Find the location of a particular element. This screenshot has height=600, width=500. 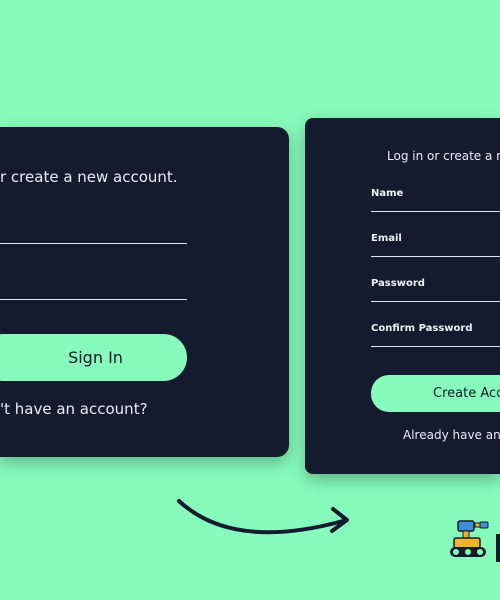

sign-in-subtitle: r create a new account. is located at coordinates (89, 177).